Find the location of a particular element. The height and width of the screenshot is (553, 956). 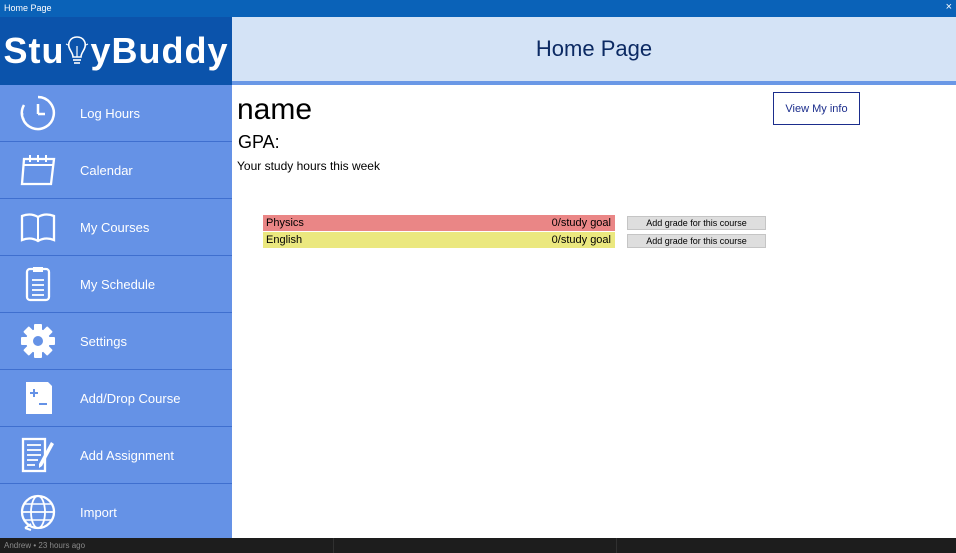

globe-icon is located at coordinates (38, 512).